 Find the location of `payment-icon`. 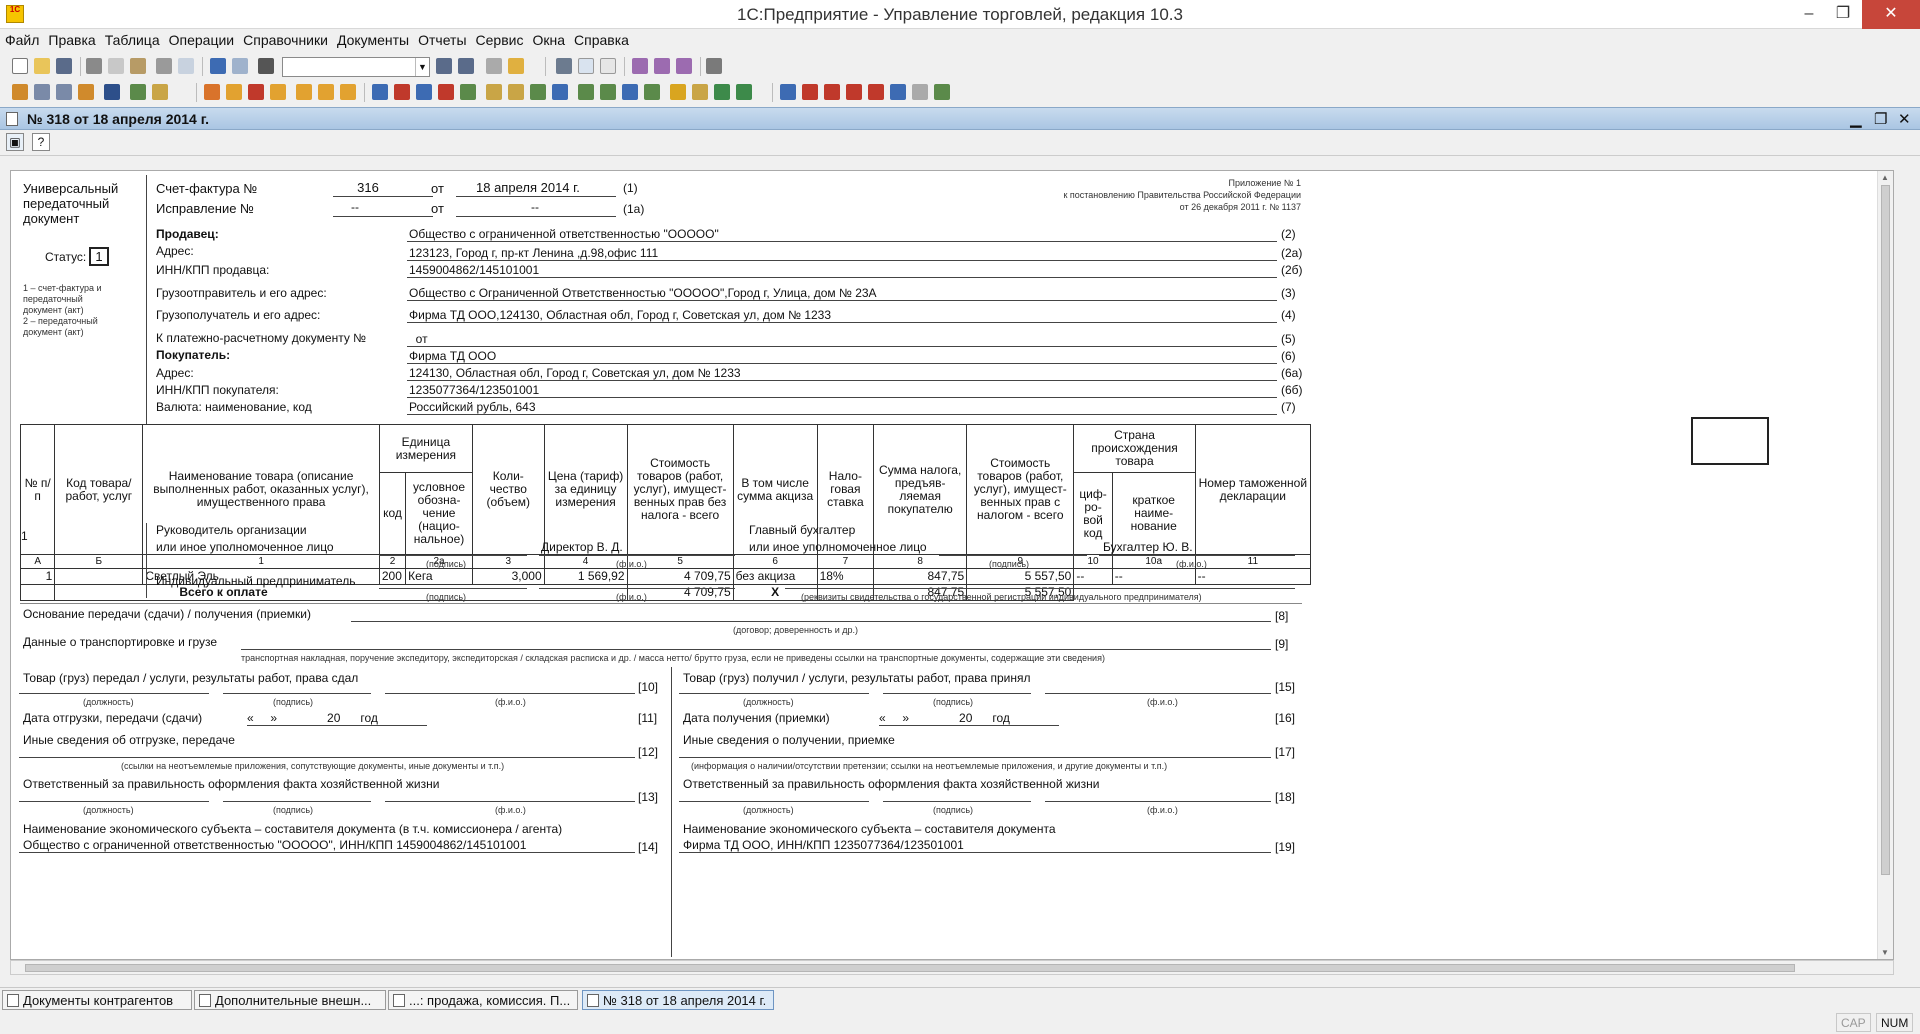

payment-icon is located at coordinates (326, 92).